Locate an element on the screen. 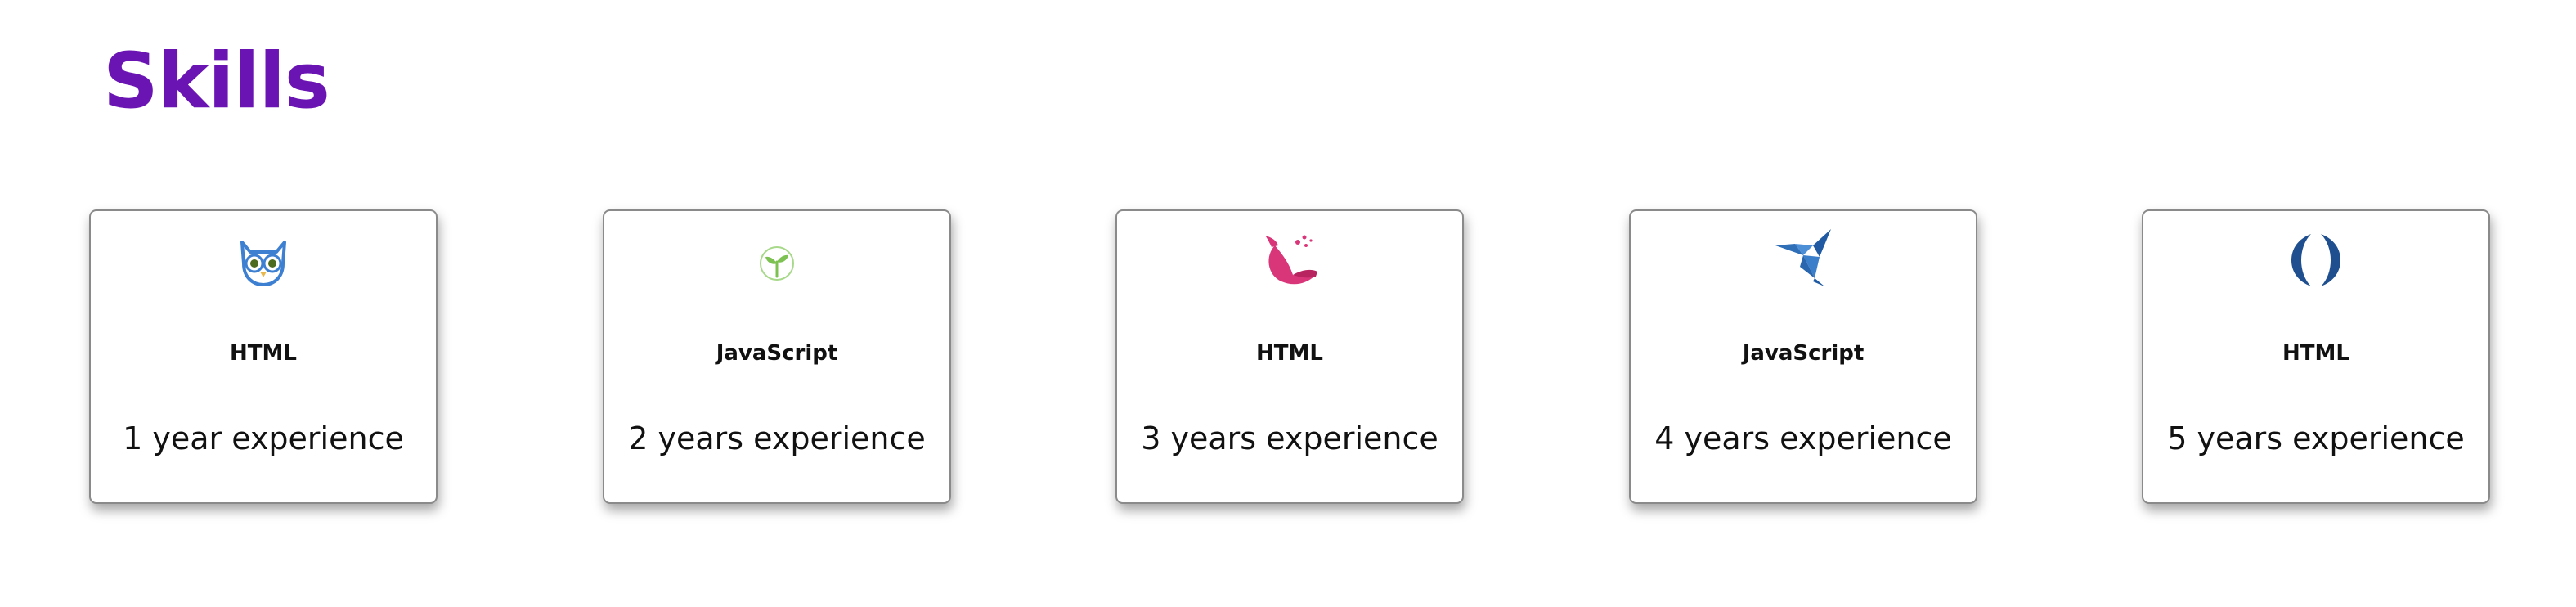 The image size is (2576, 607). skill-card: JavaScript 2 years experience is located at coordinates (777, 356).